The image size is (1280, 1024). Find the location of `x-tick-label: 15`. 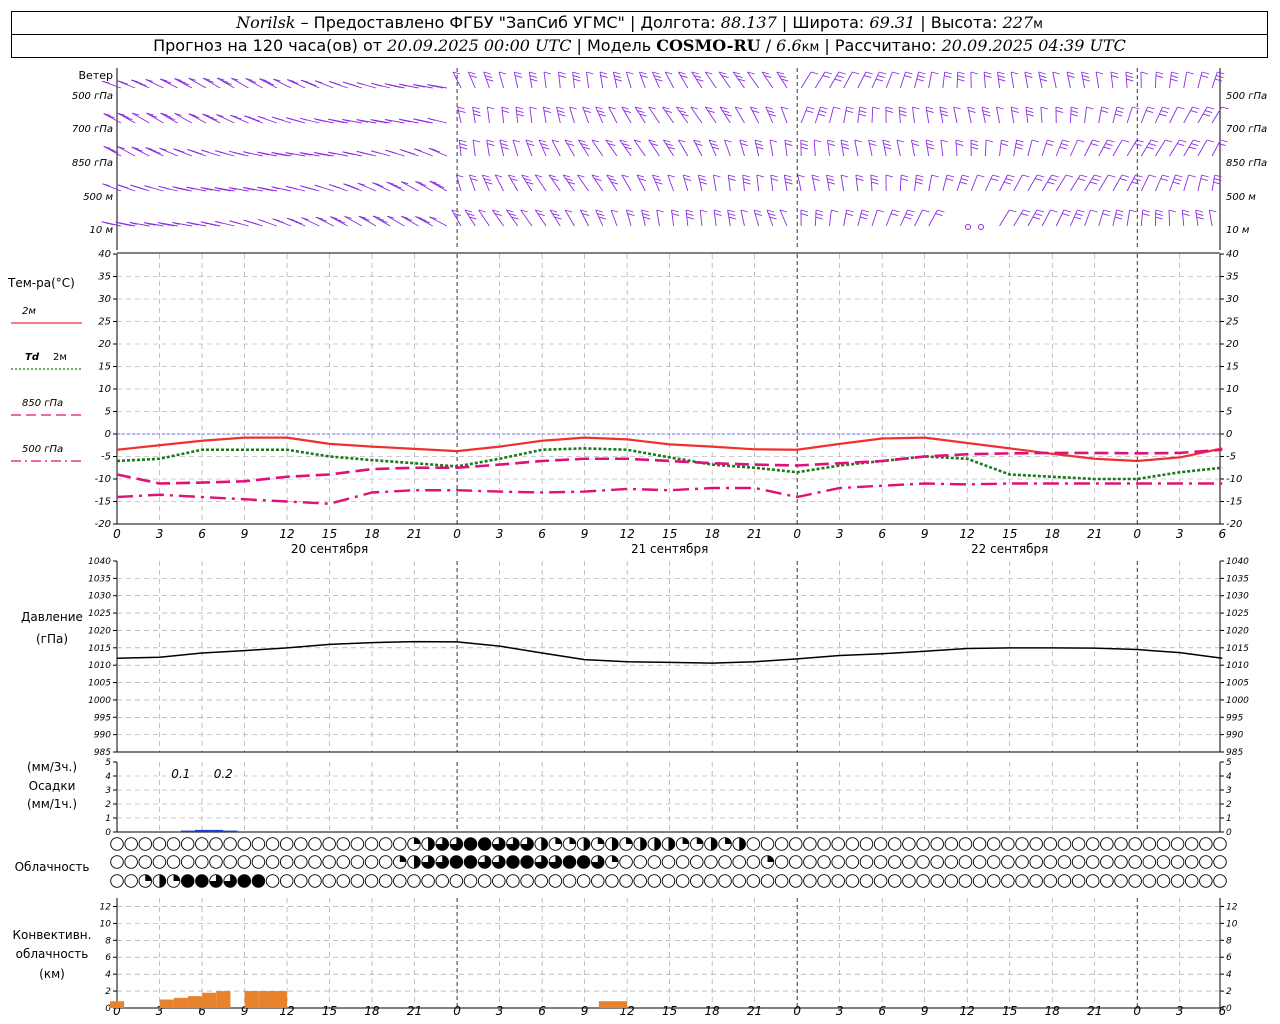

x-tick-label: 15 is located at coordinates (1009, 534).